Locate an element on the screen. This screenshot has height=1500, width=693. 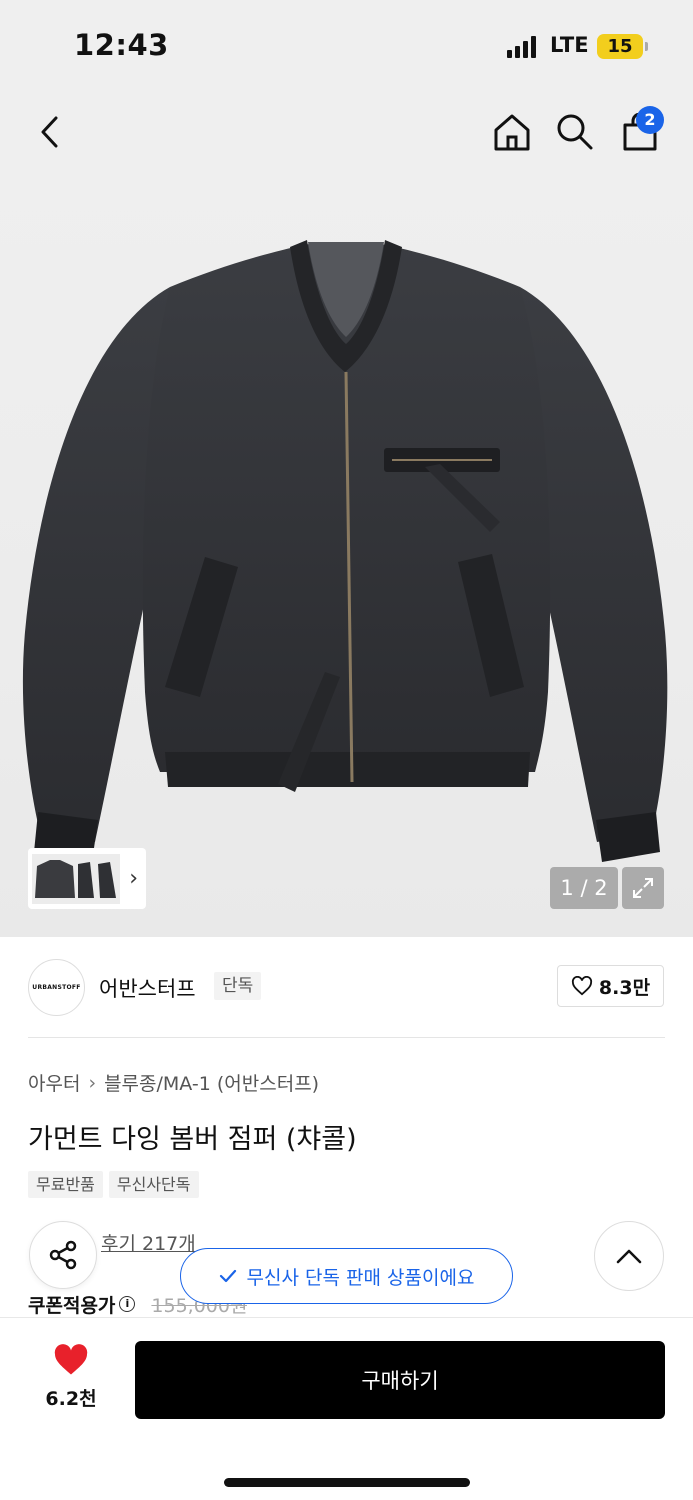
chip-exclusive: 무신사단독 is located at coordinates (153, 1184).